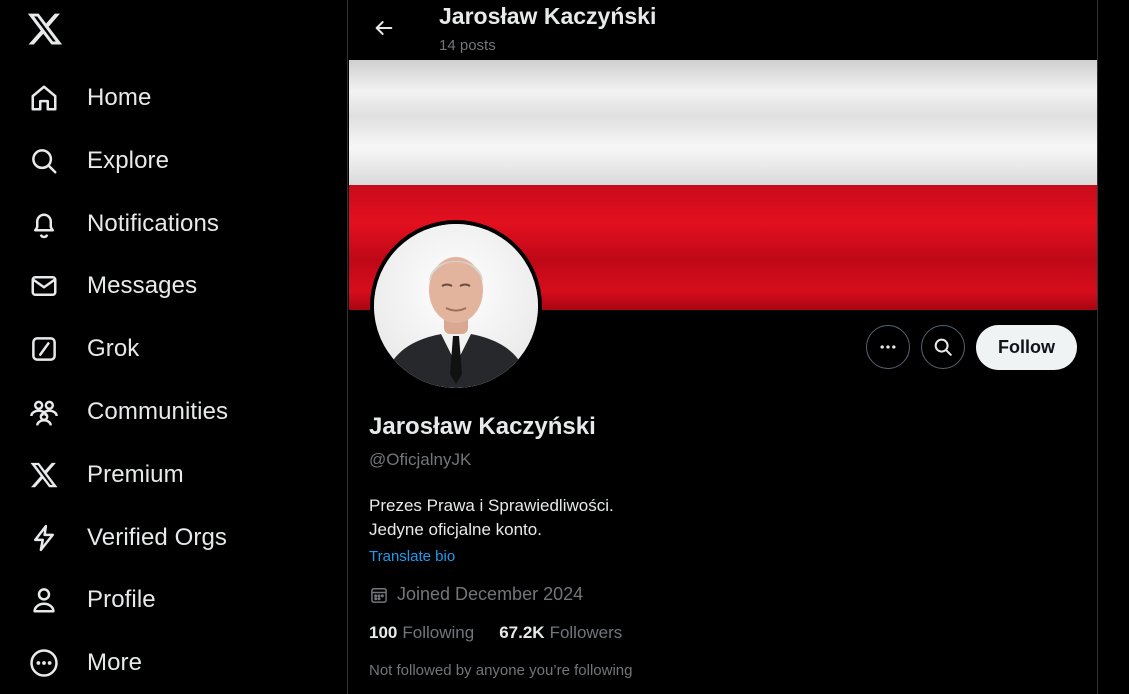 Image resolution: width=1129 pixels, height=694 pixels. I want to click on avatar-photo, so click(456, 306).